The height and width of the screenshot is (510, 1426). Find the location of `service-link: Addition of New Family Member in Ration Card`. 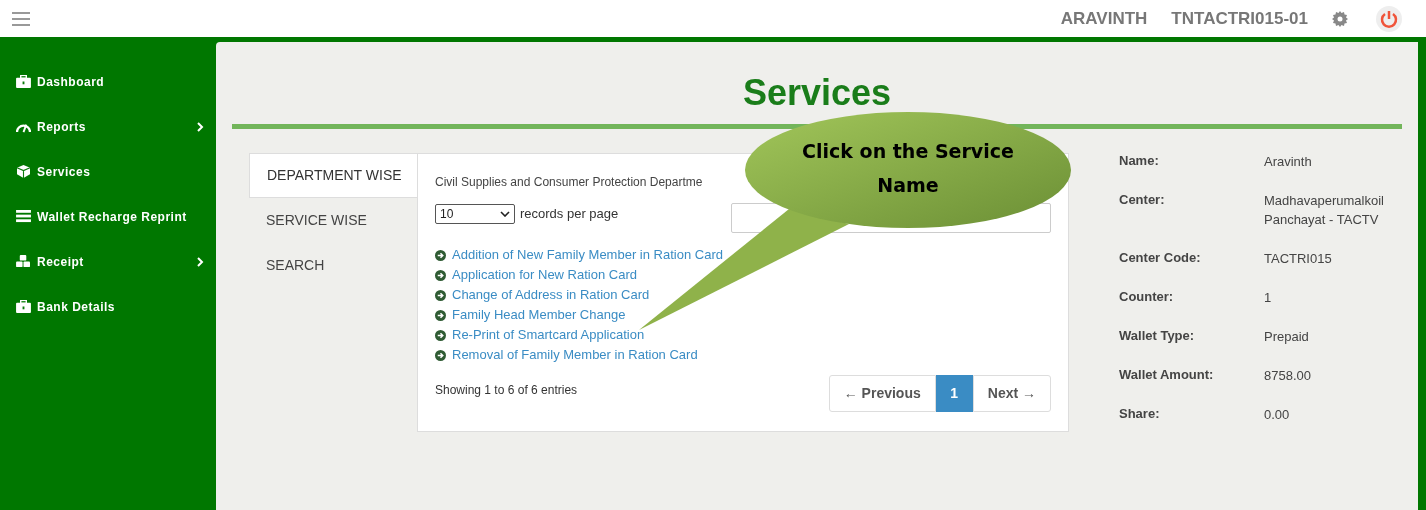

service-link: Addition of New Family Member in Ration Card is located at coordinates (587, 255).